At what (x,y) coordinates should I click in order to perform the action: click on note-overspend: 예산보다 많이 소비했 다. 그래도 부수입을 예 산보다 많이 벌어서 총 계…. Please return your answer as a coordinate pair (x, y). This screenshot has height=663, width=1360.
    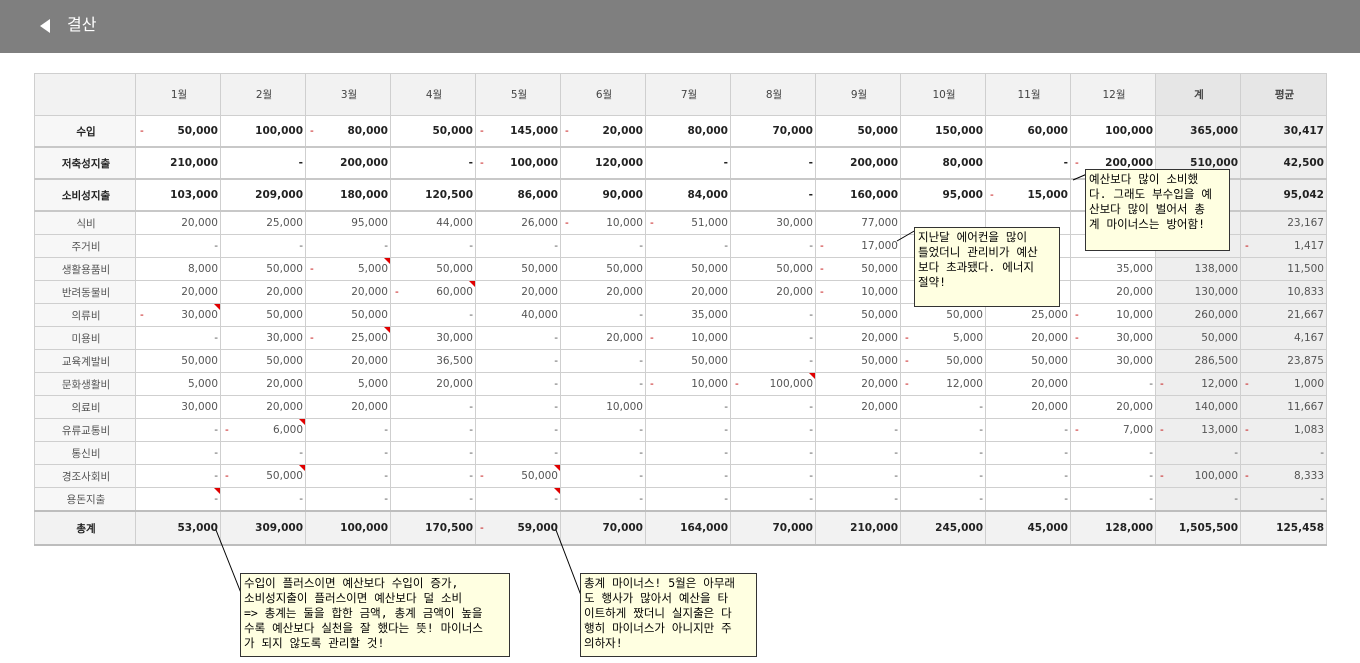
    Looking at the image, I should click on (1157, 210).